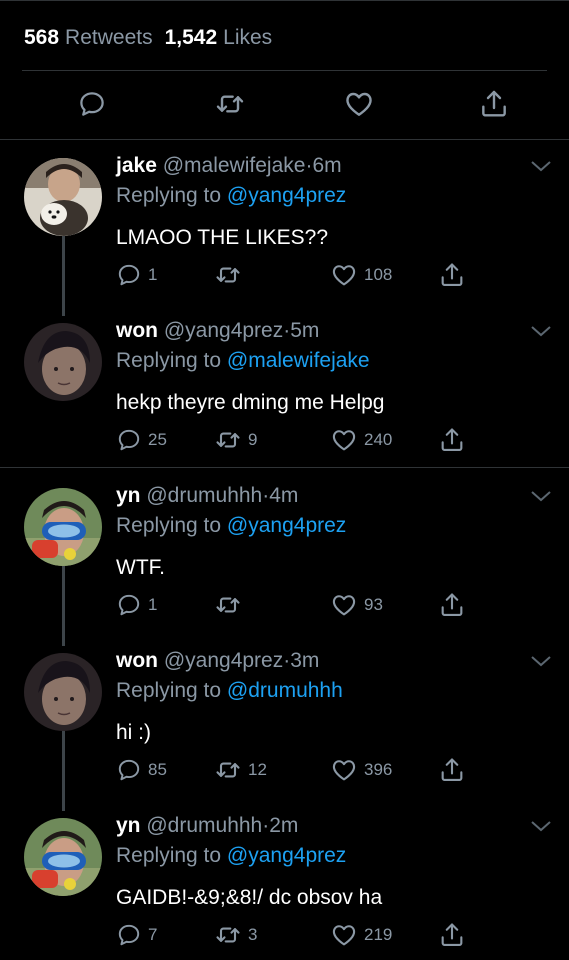 This screenshot has height=960, width=569. I want to click on timestamp: 6m, so click(326, 165).